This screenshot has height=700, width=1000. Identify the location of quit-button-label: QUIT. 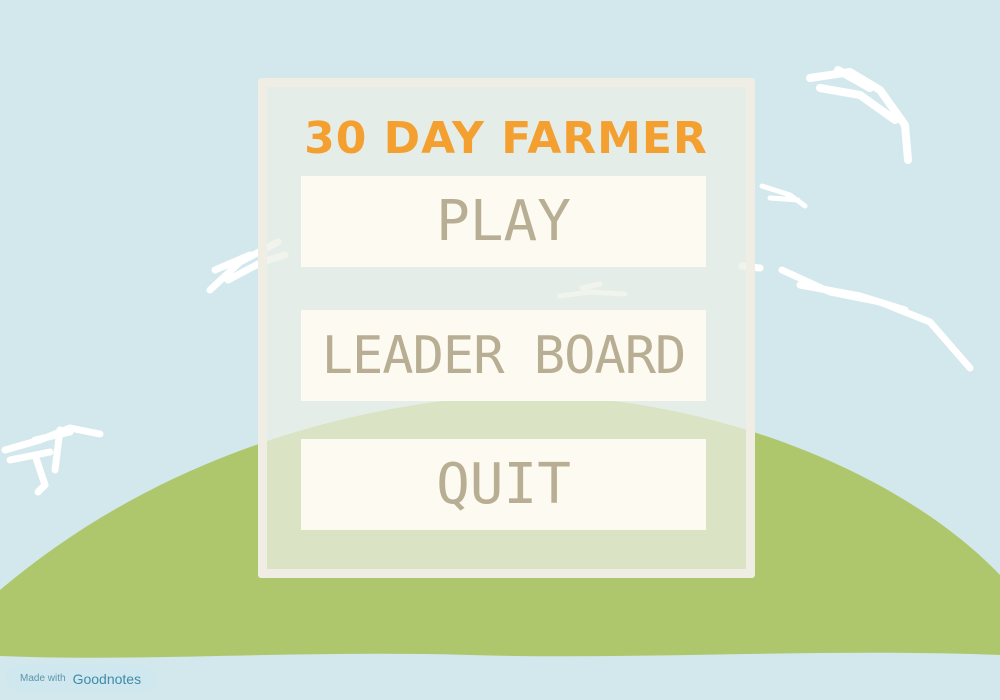
(503, 484).